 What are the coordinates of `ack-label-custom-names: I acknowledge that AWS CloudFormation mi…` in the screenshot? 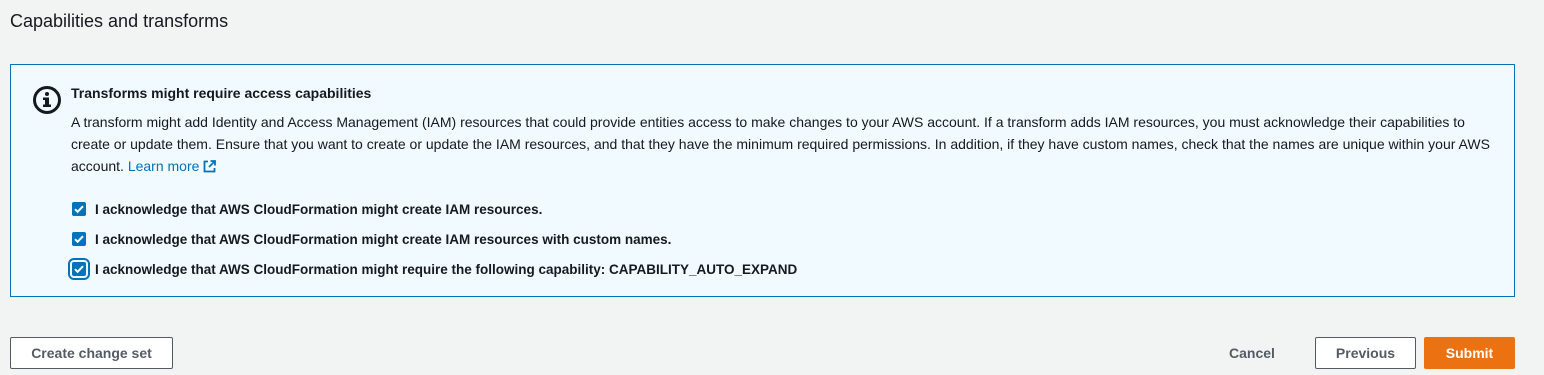 It's located at (383, 239).